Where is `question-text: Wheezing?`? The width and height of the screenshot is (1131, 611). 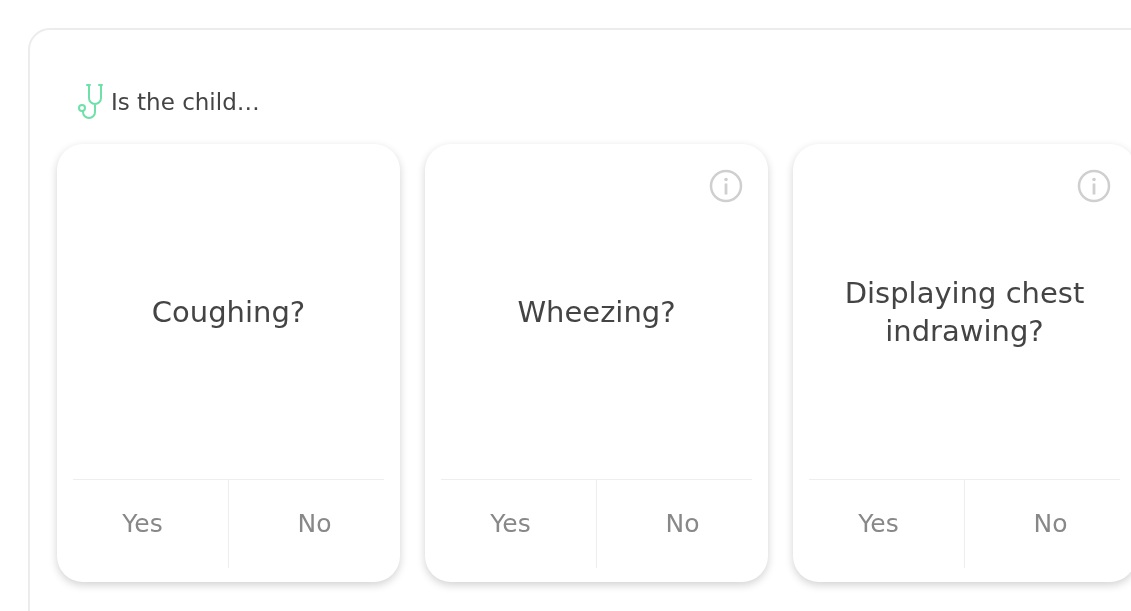
question-text: Wheezing? is located at coordinates (596, 312).